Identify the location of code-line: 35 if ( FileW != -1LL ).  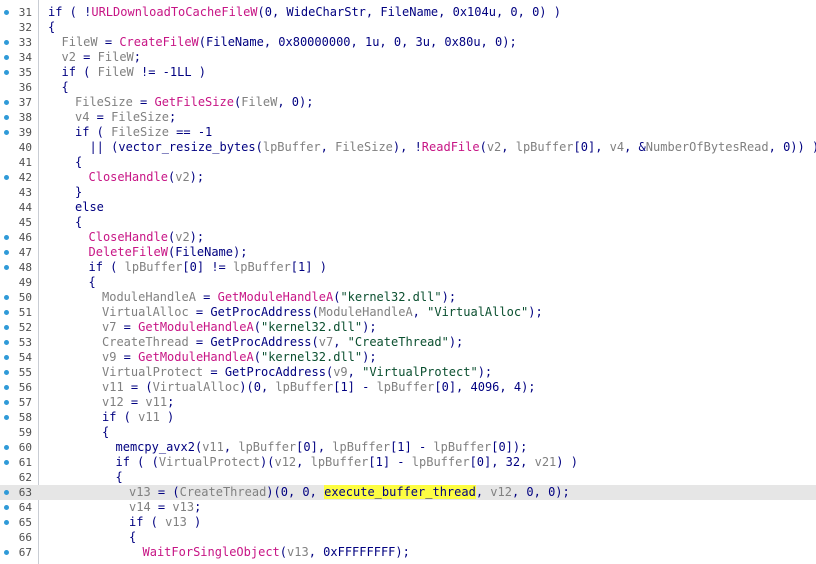
(408, 72).